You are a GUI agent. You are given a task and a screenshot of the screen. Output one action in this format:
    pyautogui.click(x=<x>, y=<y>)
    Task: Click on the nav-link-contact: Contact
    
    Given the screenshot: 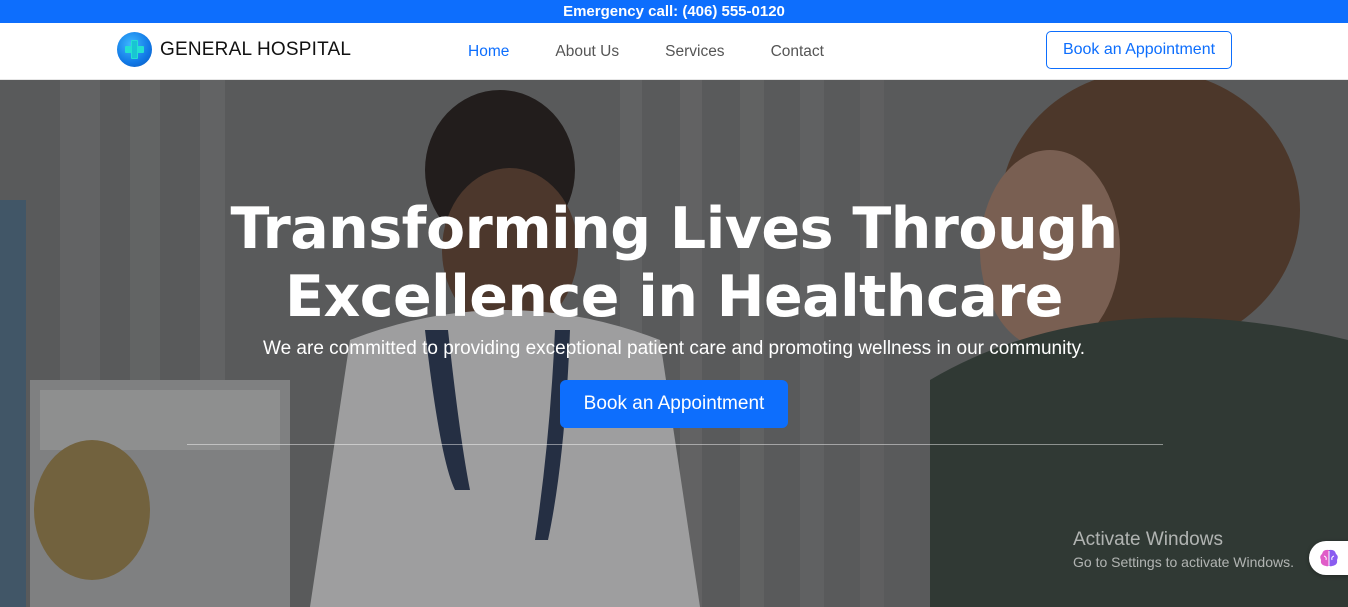 What is the action you would take?
    pyautogui.click(x=797, y=52)
    